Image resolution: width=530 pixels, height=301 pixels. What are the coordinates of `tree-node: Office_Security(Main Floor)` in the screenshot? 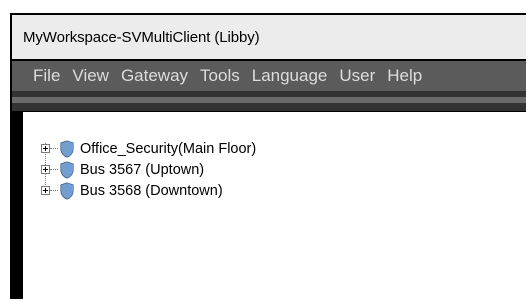 It's located at (148, 148).